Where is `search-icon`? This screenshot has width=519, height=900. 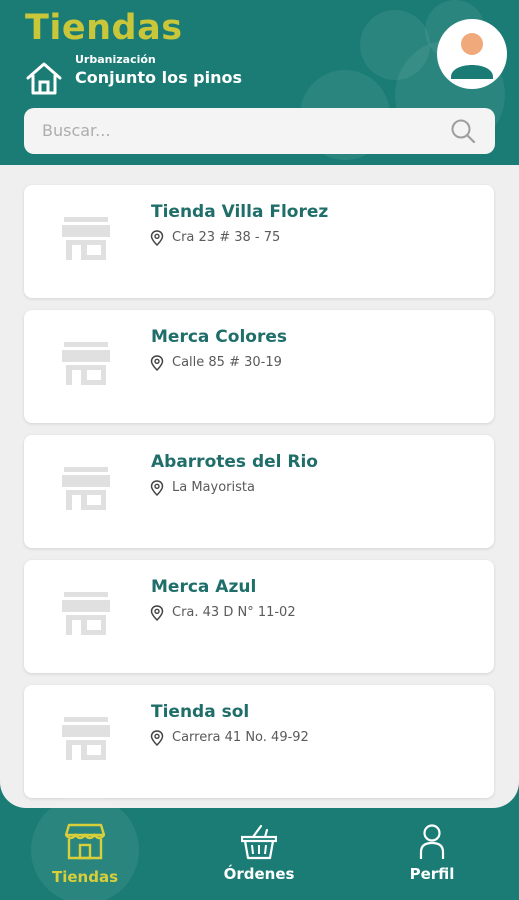
search-icon is located at coordinates (463, 131).